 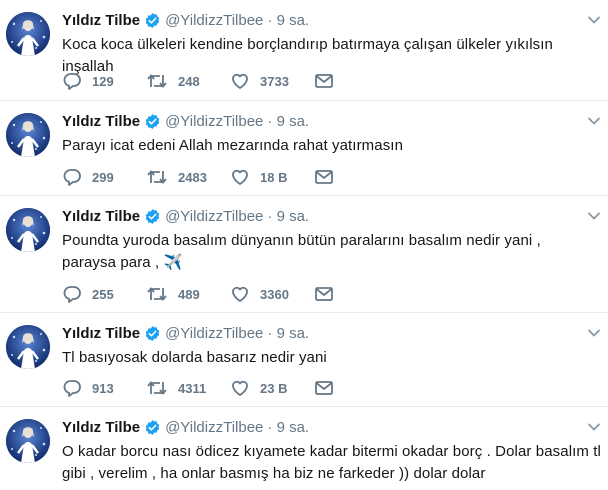 I want to click on retweet-button: 2483, so click(x=188, y=177).